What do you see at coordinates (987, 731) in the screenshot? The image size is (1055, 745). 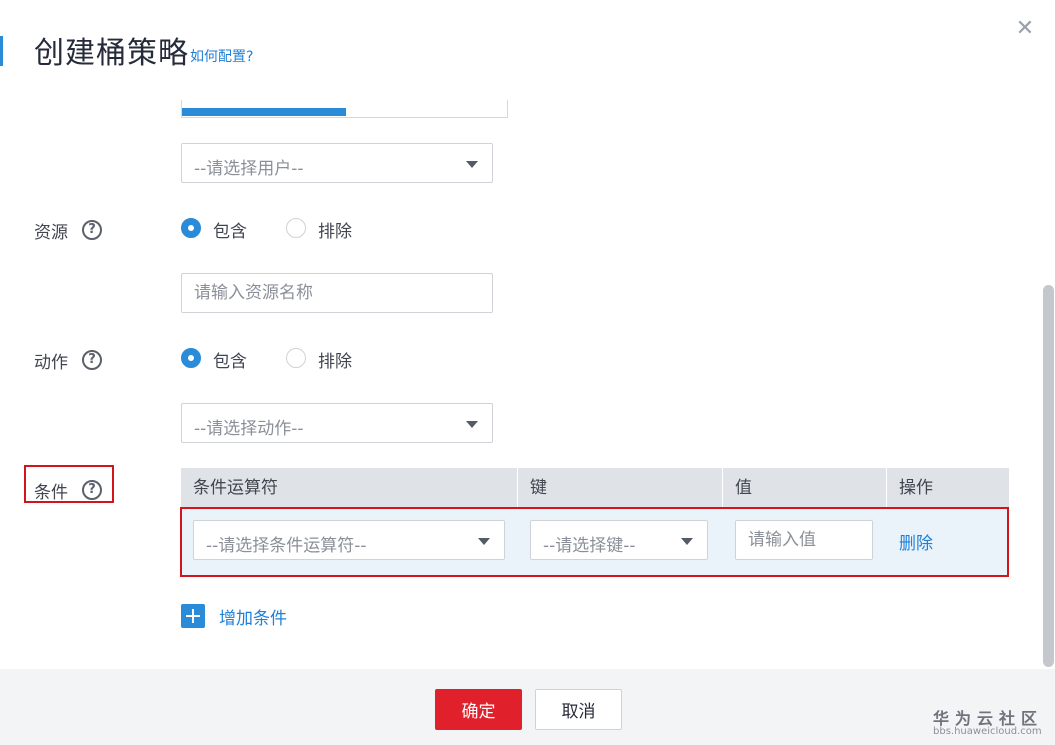 I see `watermark-url: bbs.huaweicloud.com` at bounding box center [987, 731].